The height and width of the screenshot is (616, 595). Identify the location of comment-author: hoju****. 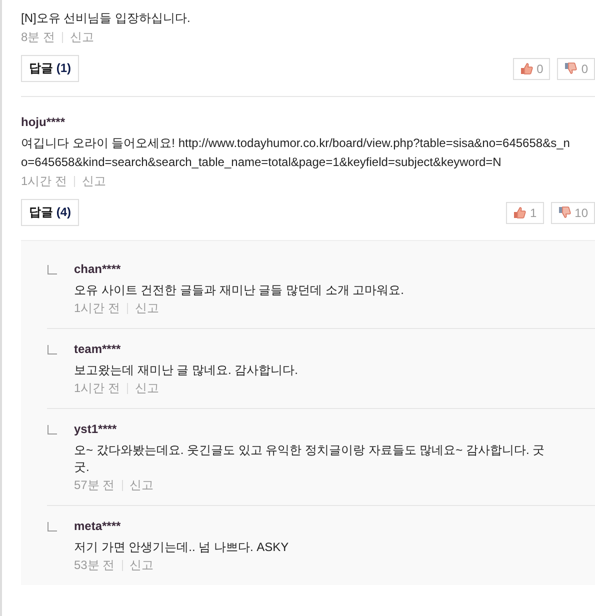
(43, 122).